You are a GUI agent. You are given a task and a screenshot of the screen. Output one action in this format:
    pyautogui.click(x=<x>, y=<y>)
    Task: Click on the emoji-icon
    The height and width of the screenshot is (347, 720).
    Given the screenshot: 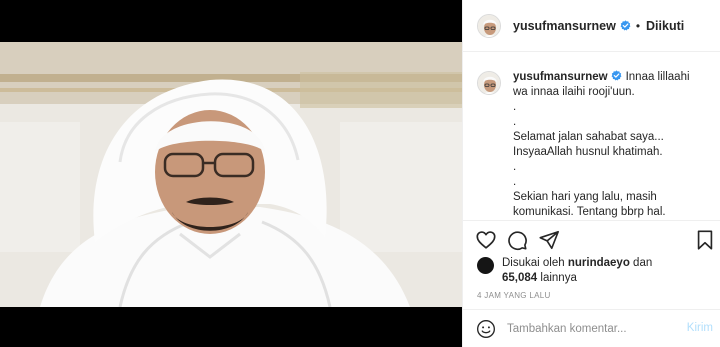 What is the action you would take?
    pyautogui.click(x=486, y=328)
    